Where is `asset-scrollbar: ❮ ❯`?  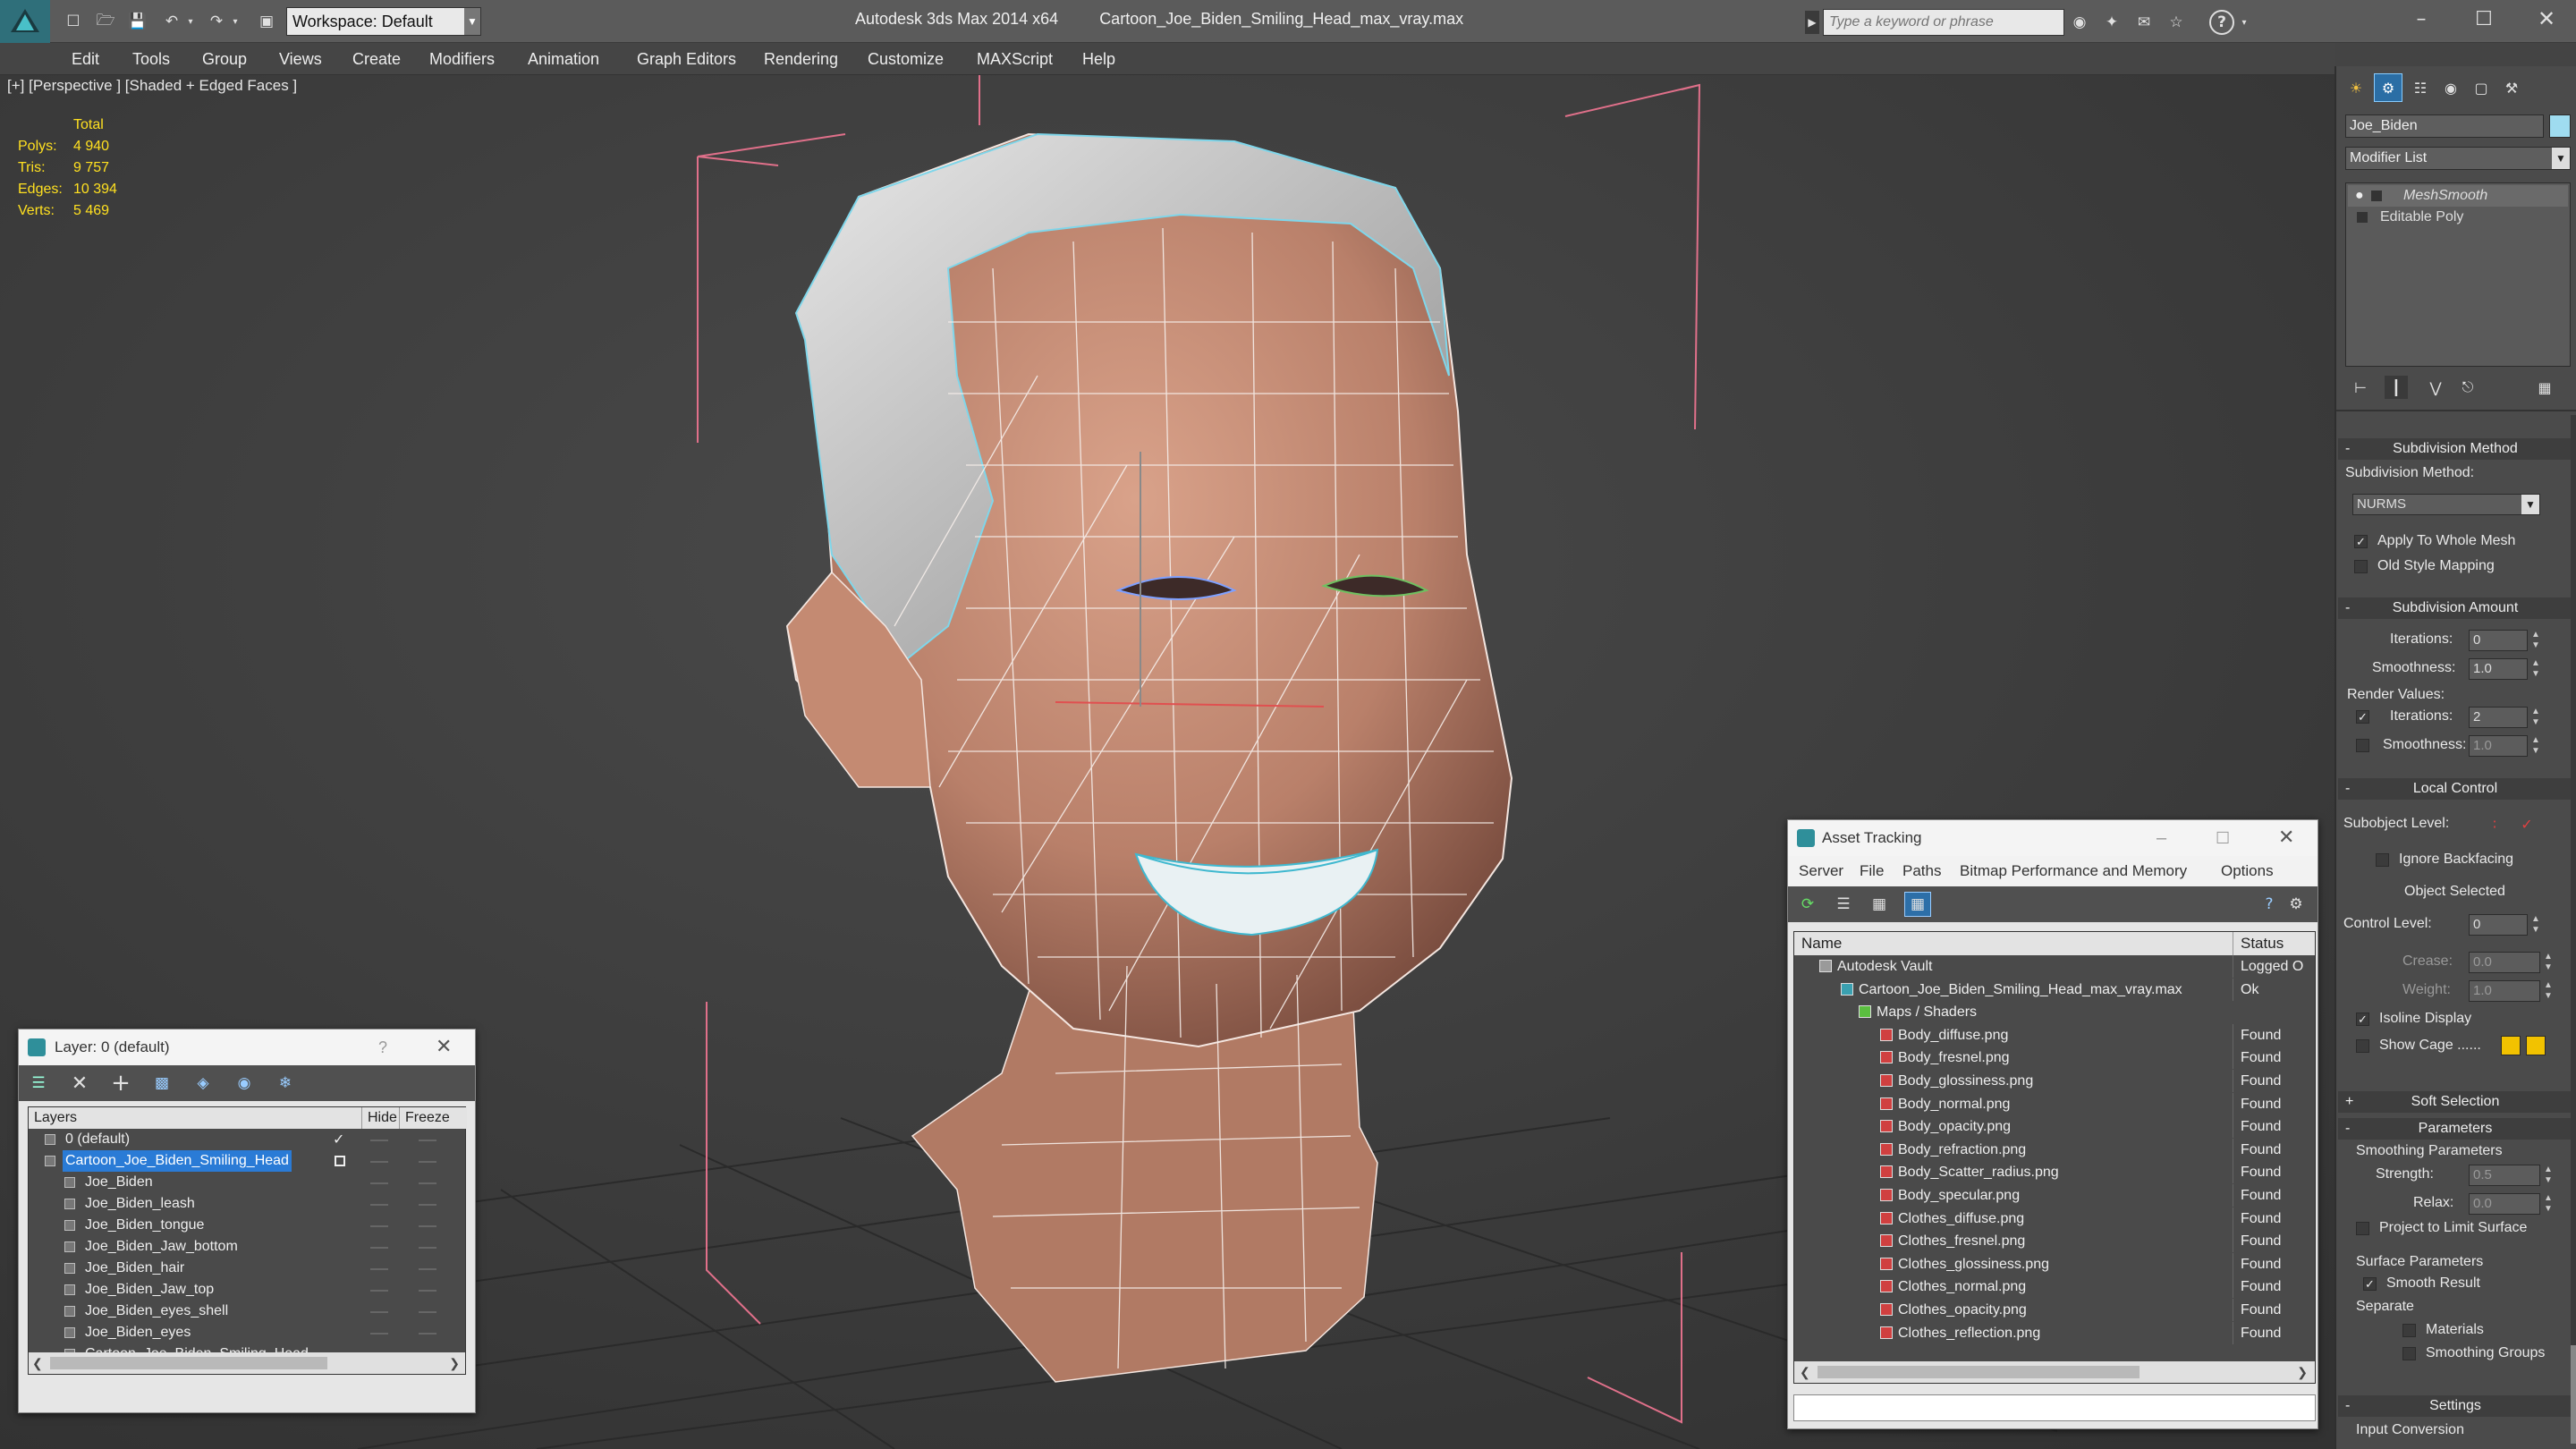
asset-scrollbar: ❮ ❯ is located at coordinates (2054, 1372).